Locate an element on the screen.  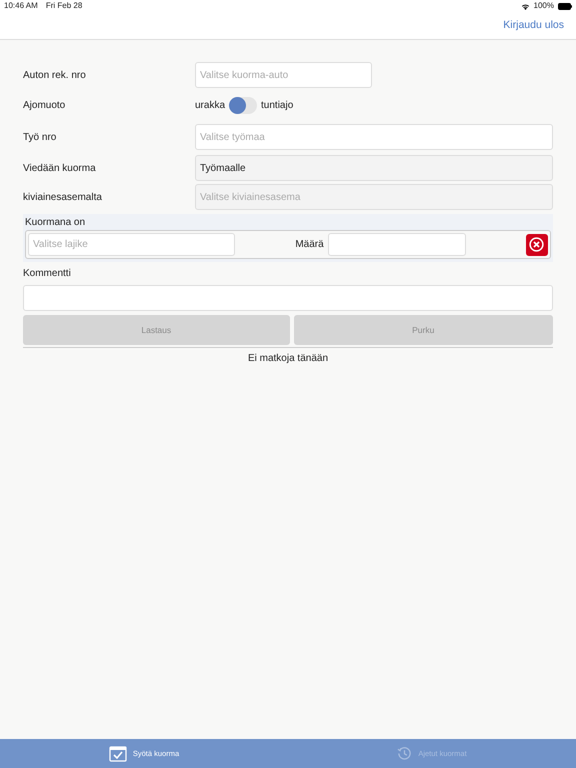
field-label: Ajomuoto is located at coordinates (44, 106).